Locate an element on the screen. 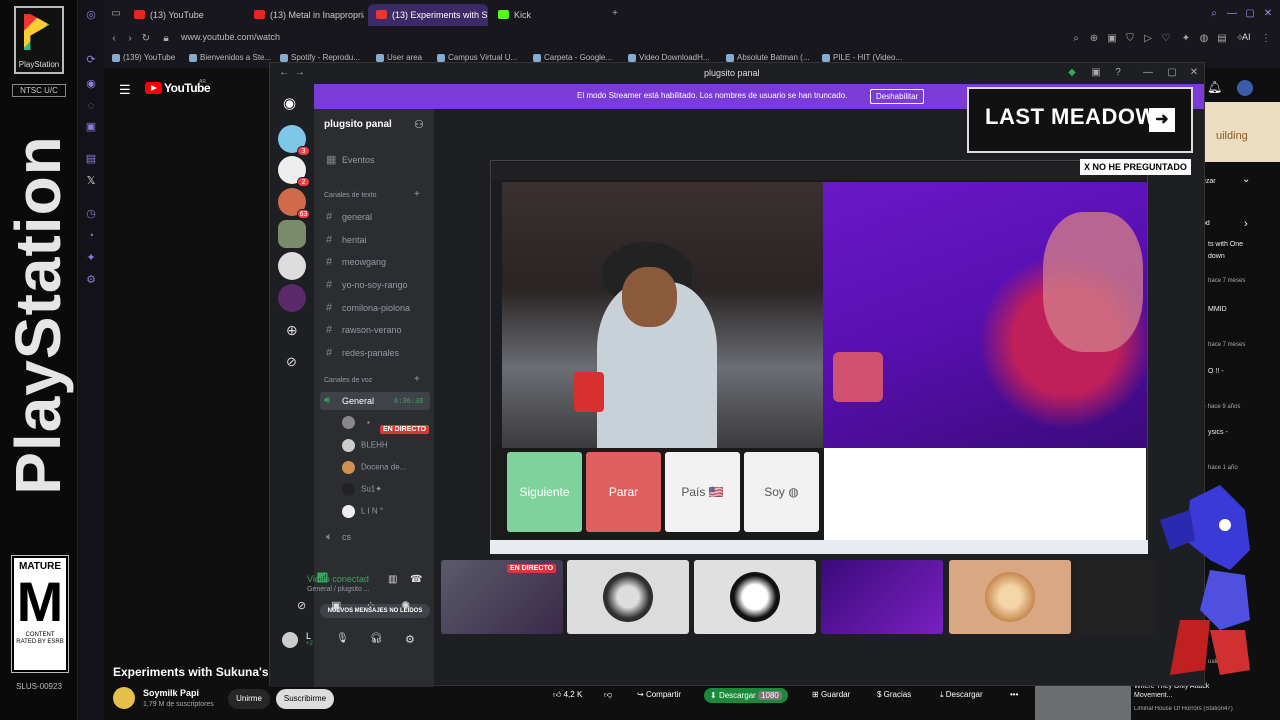  hamburger-icon: ☰ is located at coordinates (125, 90).